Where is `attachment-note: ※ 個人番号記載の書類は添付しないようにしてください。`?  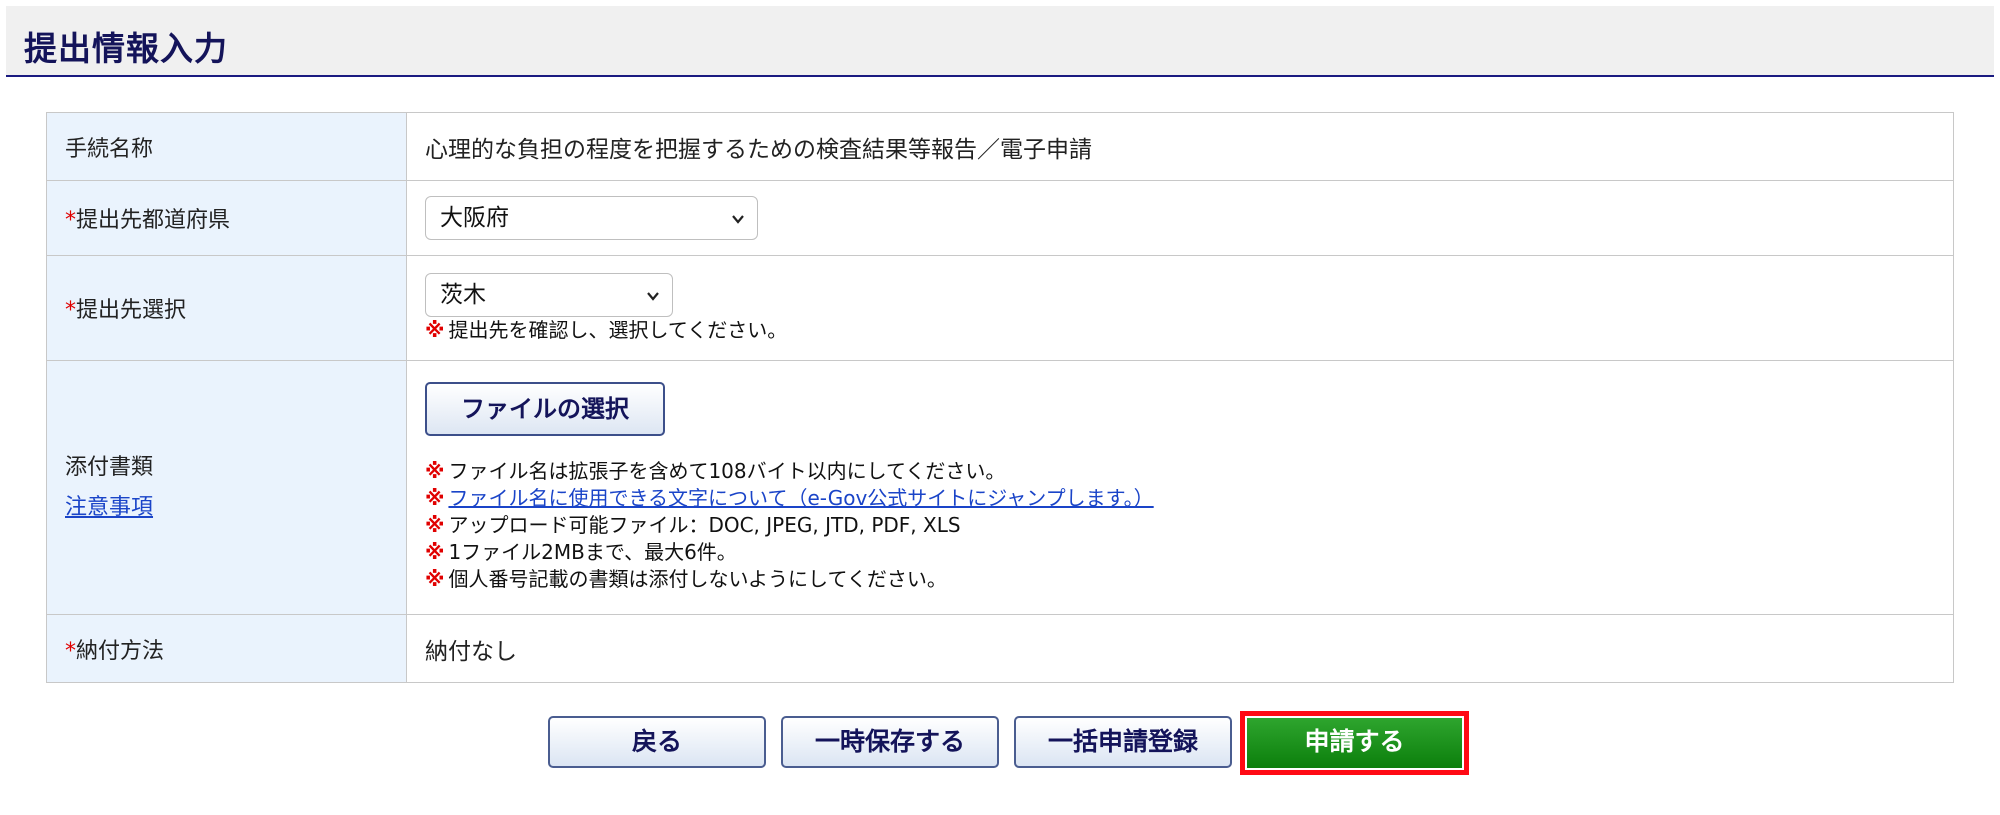
attachment-note: ※ 個人番号記載の書類は添付しないようにしてください。 is located at coordinates (1189, 579).